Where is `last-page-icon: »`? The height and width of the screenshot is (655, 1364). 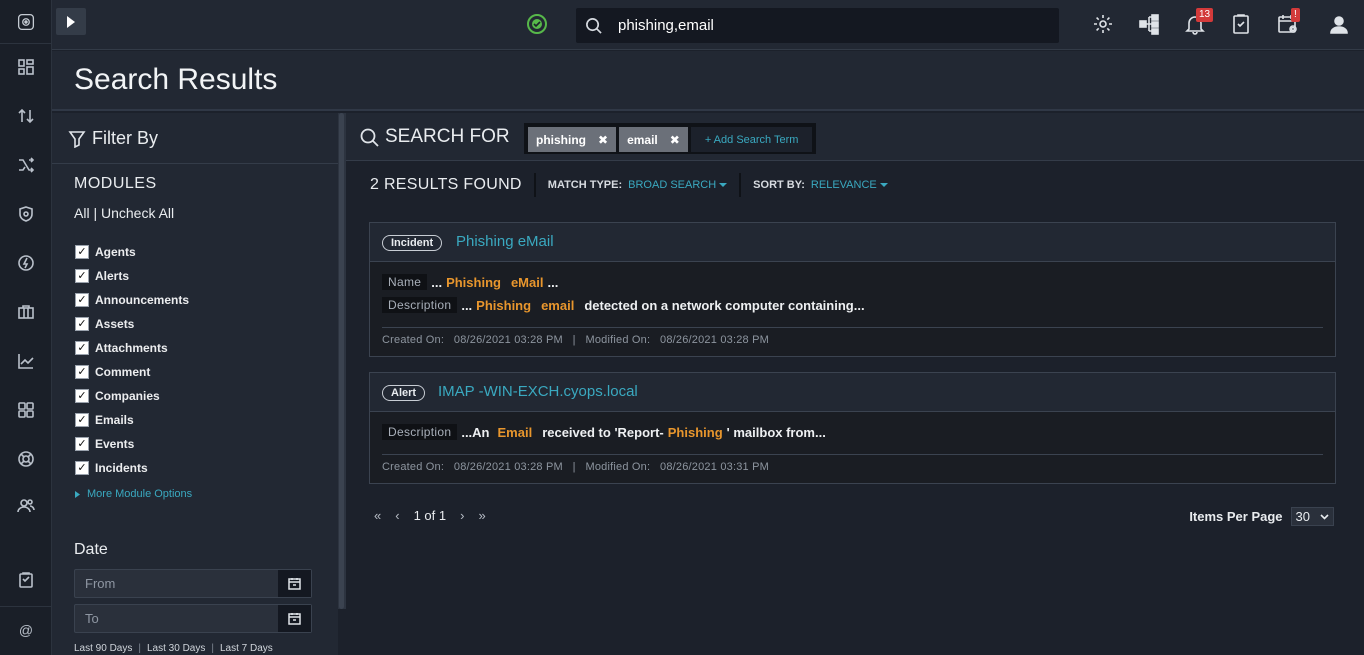
last-page-icon: » is located at coordinates (481, 515).